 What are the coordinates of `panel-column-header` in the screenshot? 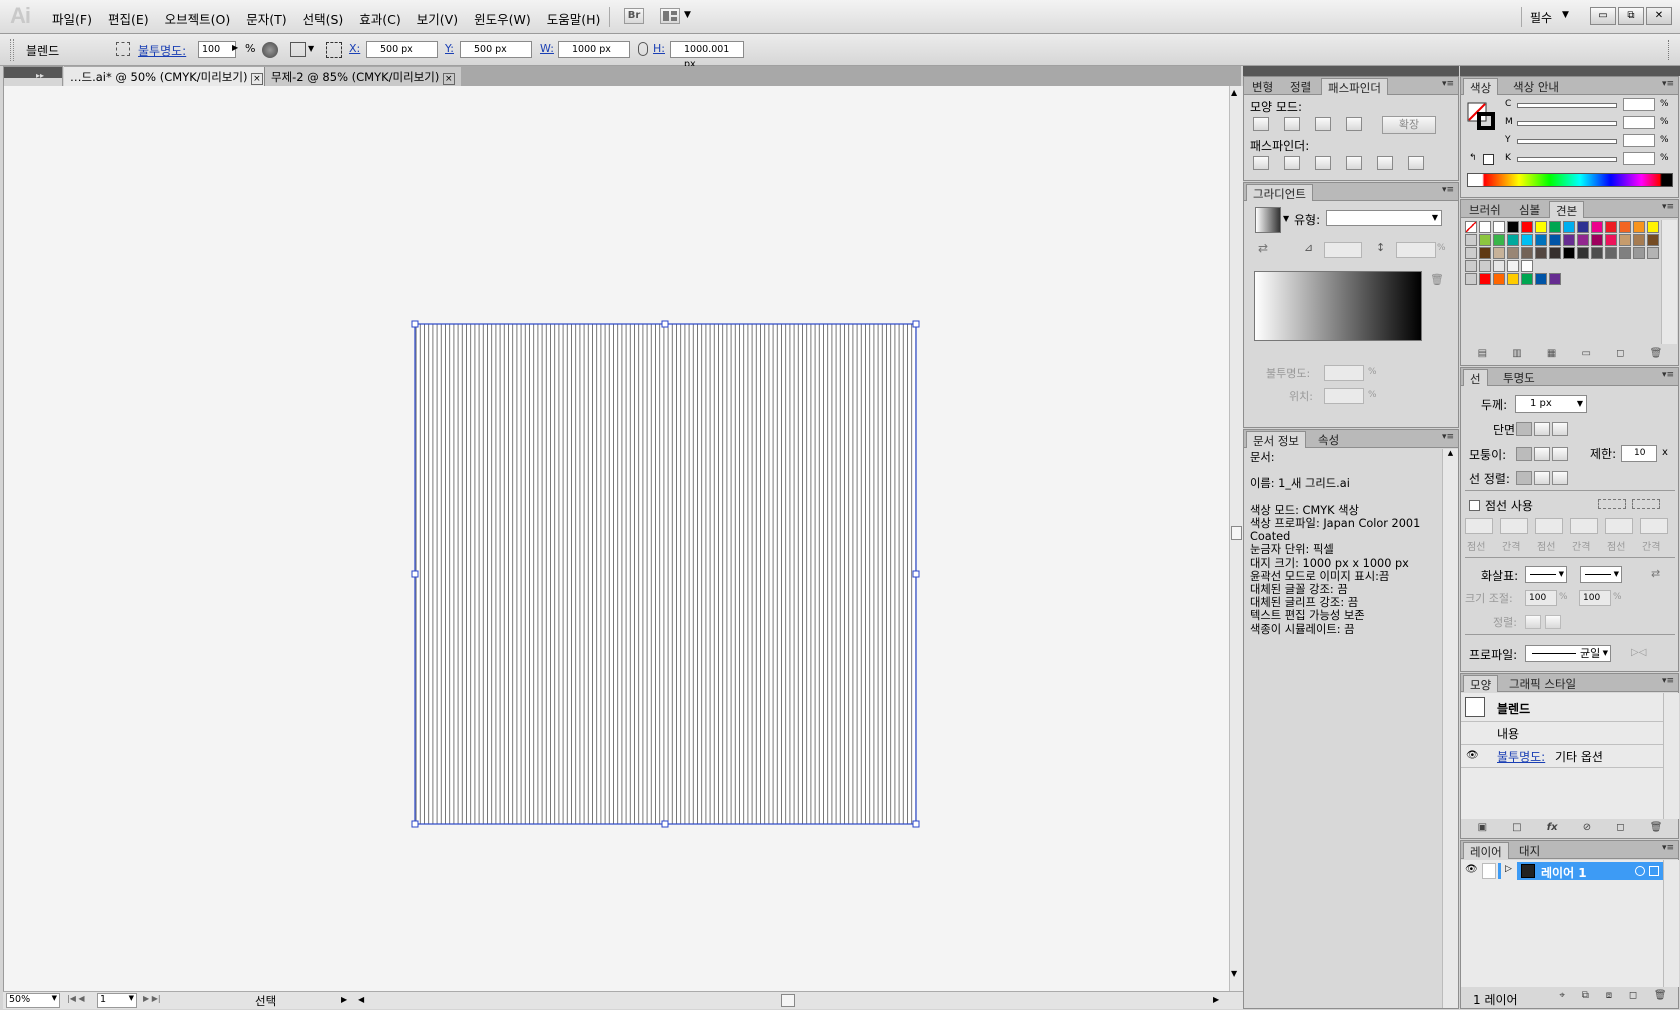 It's located at (1570, 71).